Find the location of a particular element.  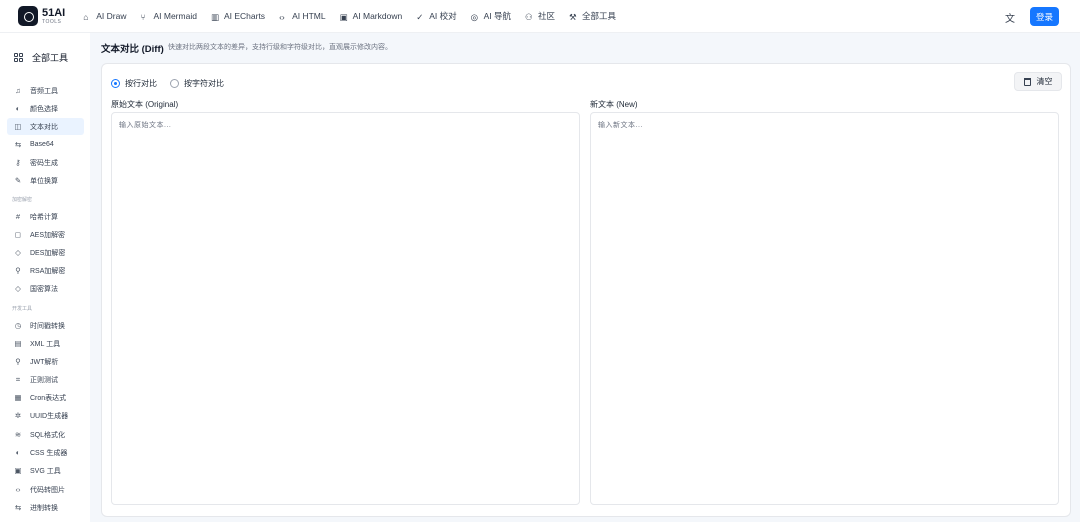

brand-sub: TOOLS is located at coordinates (52, 21).